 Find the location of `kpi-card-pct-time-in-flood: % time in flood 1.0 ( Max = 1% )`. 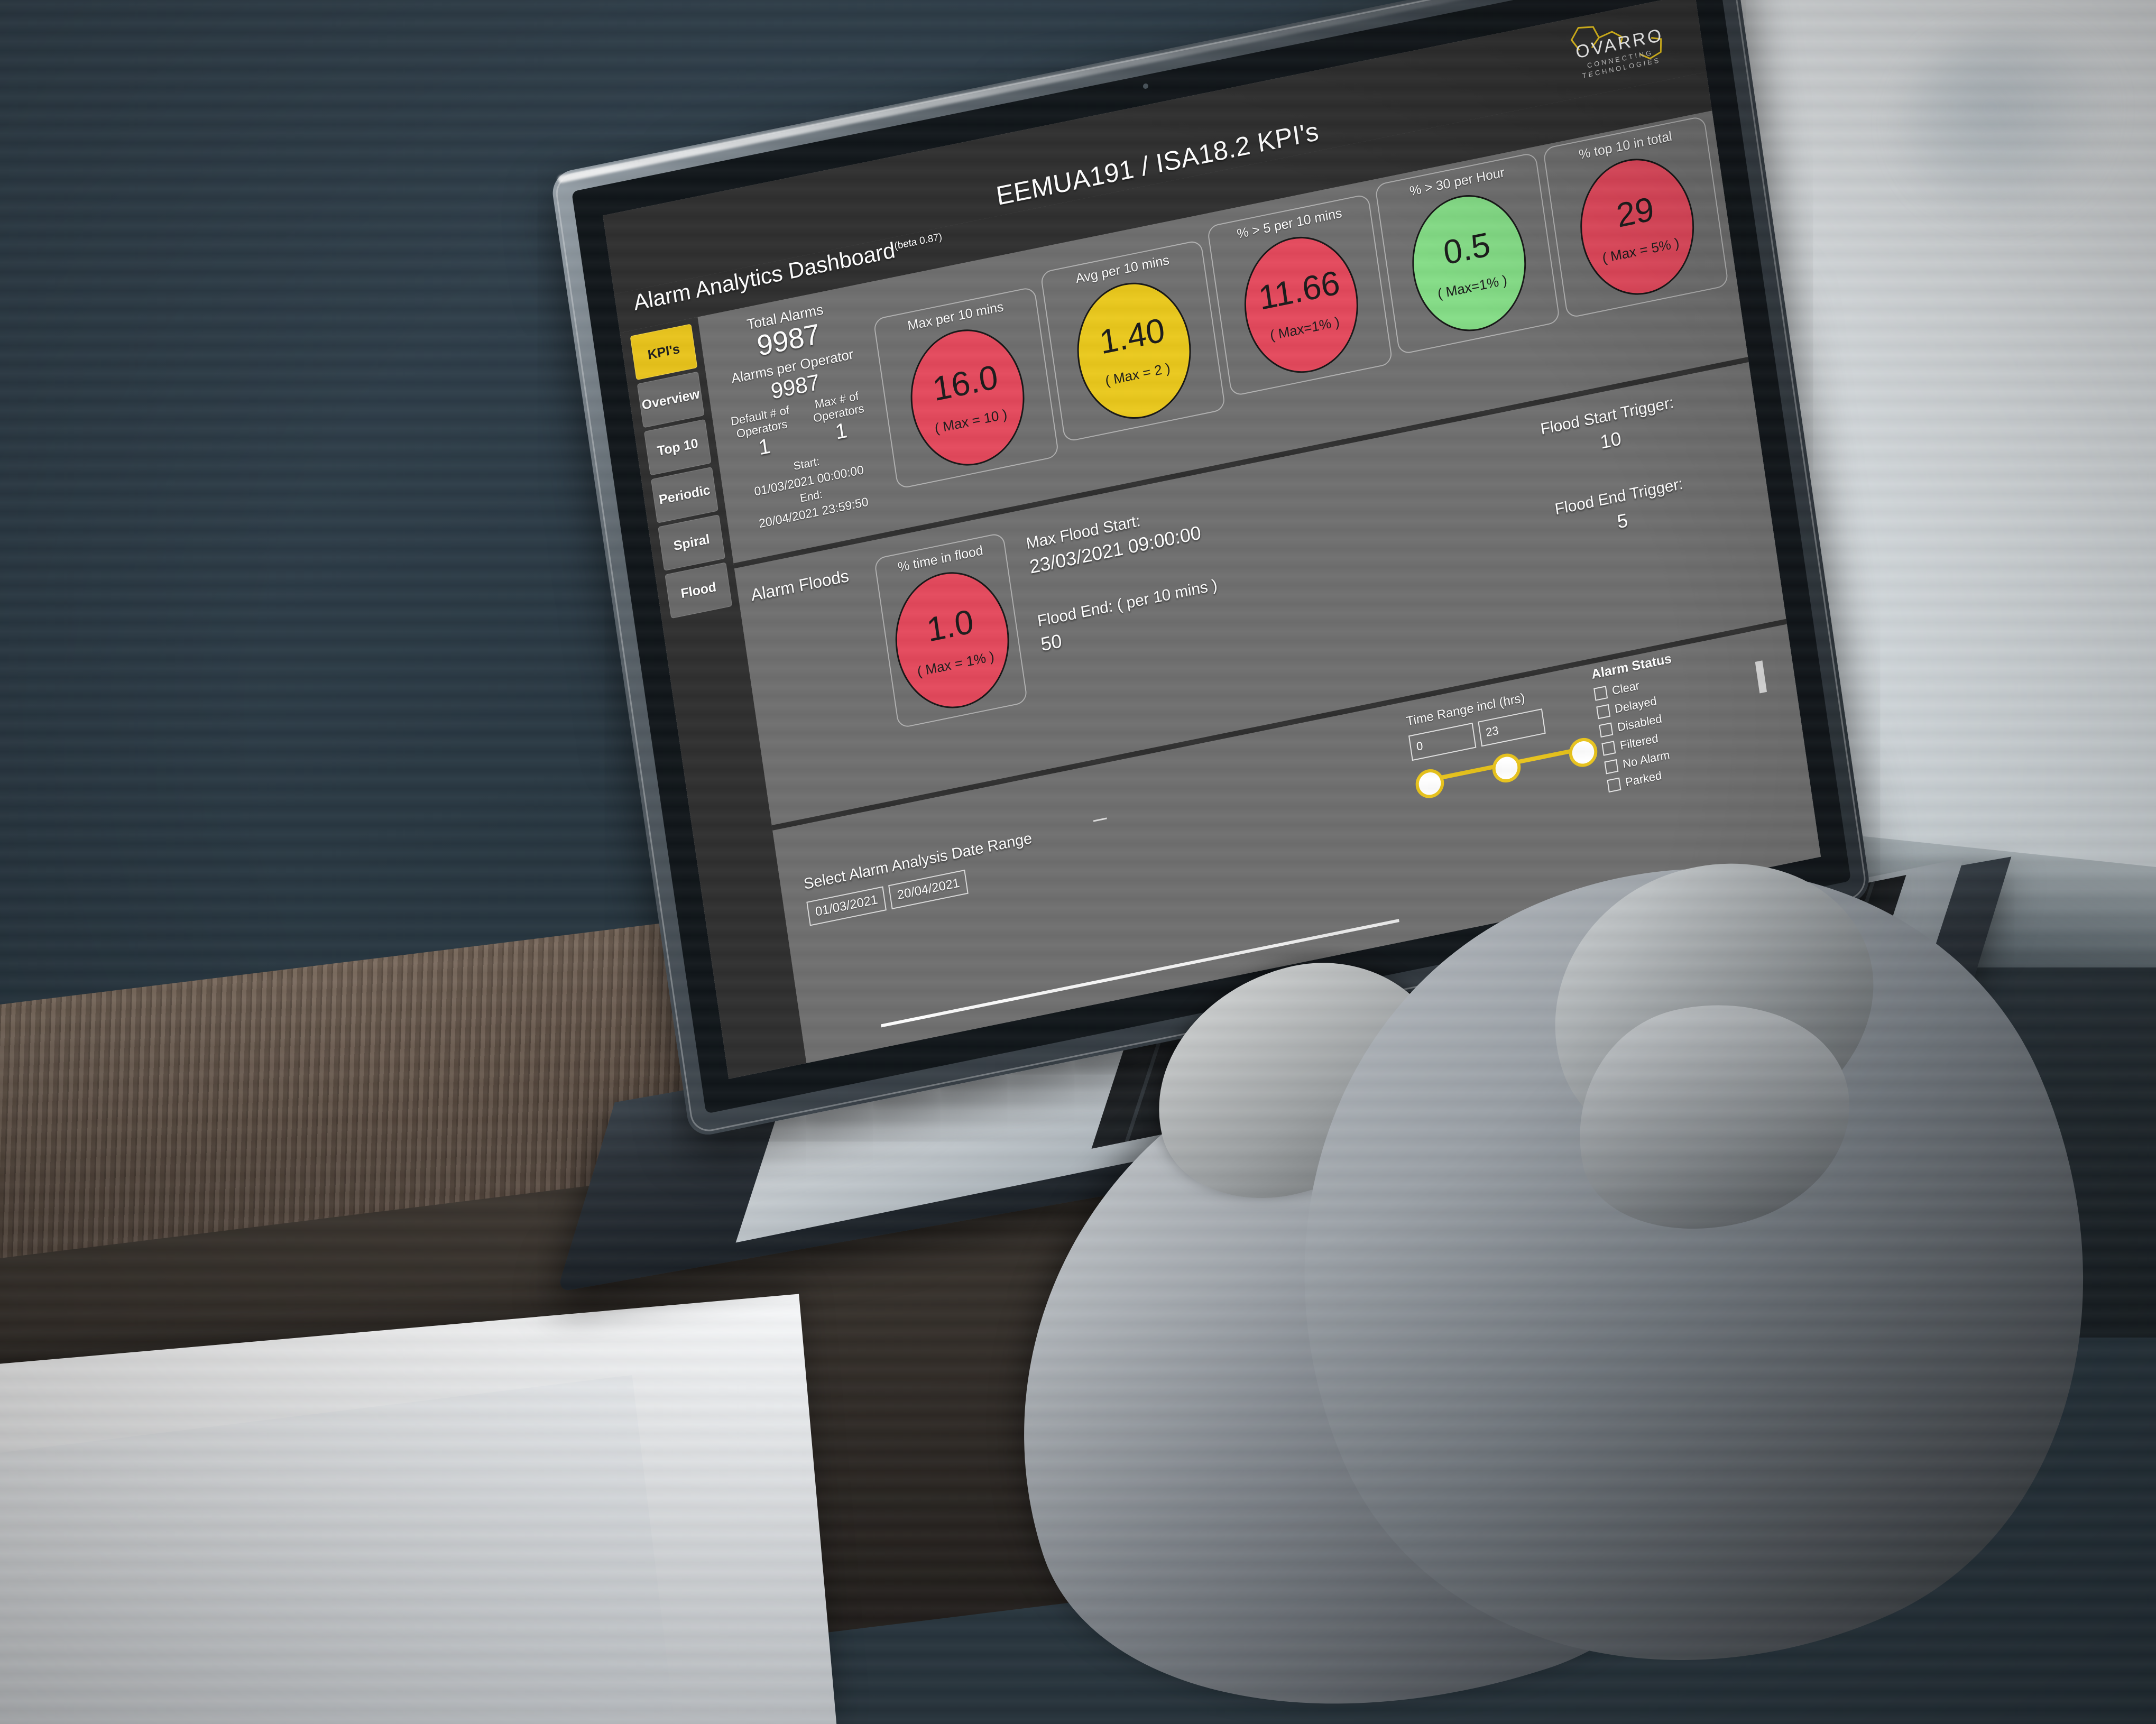

kpi-card-pct-time-in-flood: % time in flood 1.0 ( Max = 1% ) is located at coordinates (950, 631).